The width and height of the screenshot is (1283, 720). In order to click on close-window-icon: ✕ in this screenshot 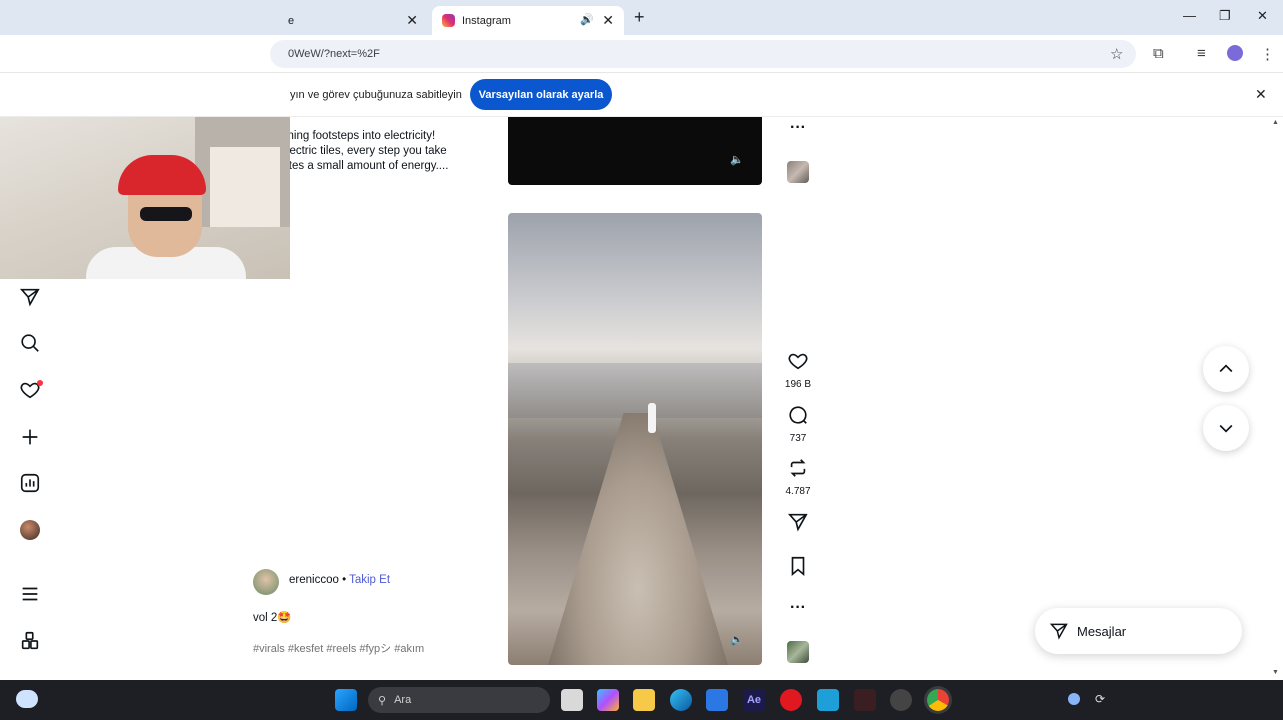, I will do `click(1262, 16)`.